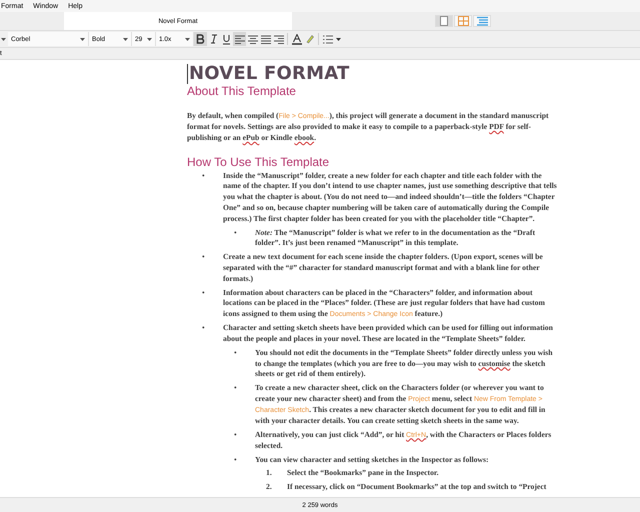 This screenshot has height=512, width=640. I want to click on underline-icon, so click(226, 39).